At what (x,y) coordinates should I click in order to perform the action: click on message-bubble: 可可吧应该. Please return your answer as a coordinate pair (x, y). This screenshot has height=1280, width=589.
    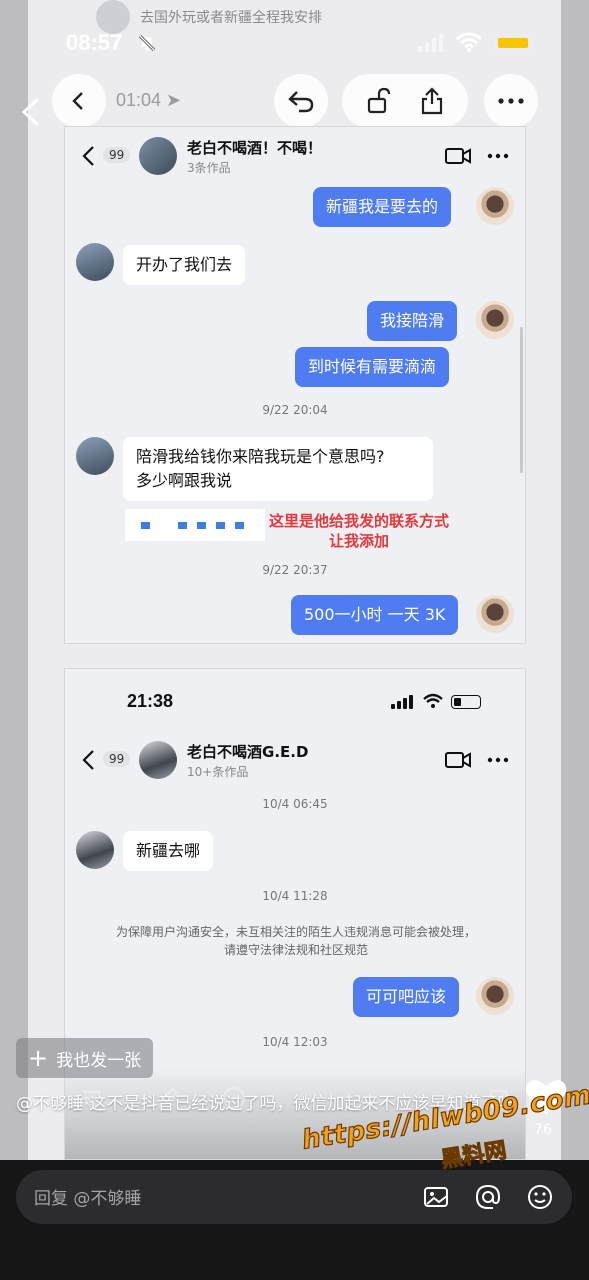
    Looking at the image, I should click on (406, 997).